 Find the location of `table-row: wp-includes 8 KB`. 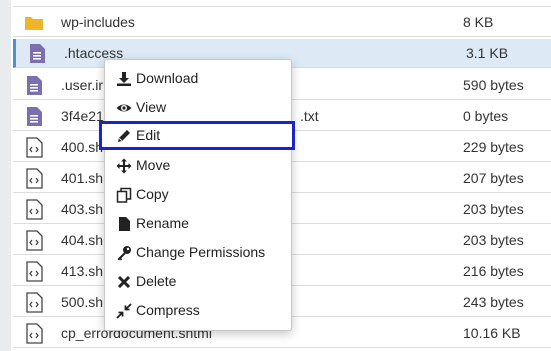

table-row: wp-includes 8 KB is located at coordinates (282, 22).